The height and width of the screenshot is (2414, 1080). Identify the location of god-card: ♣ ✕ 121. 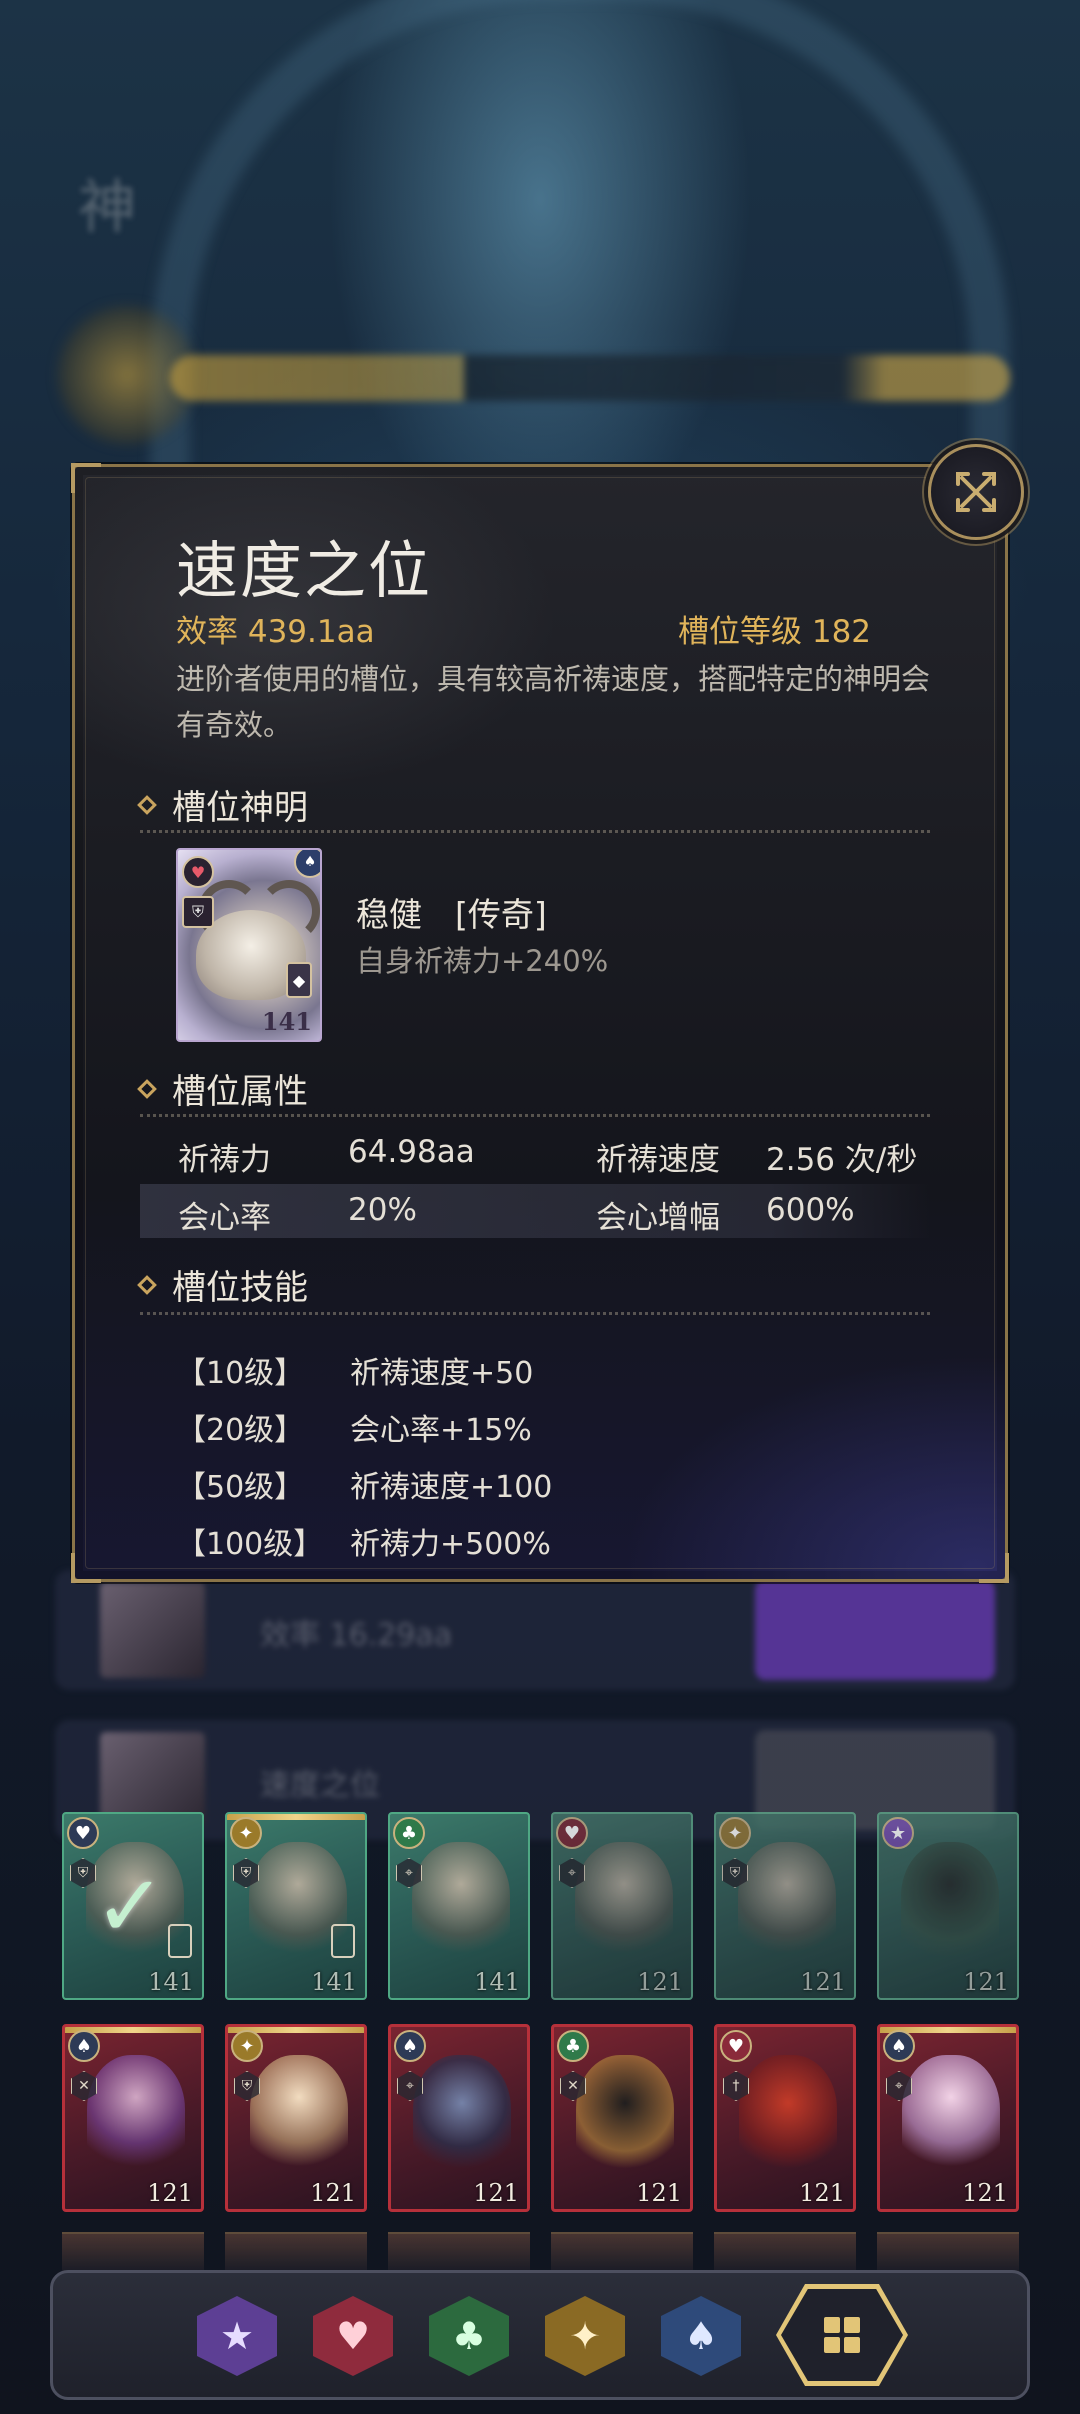
(622, 2118).